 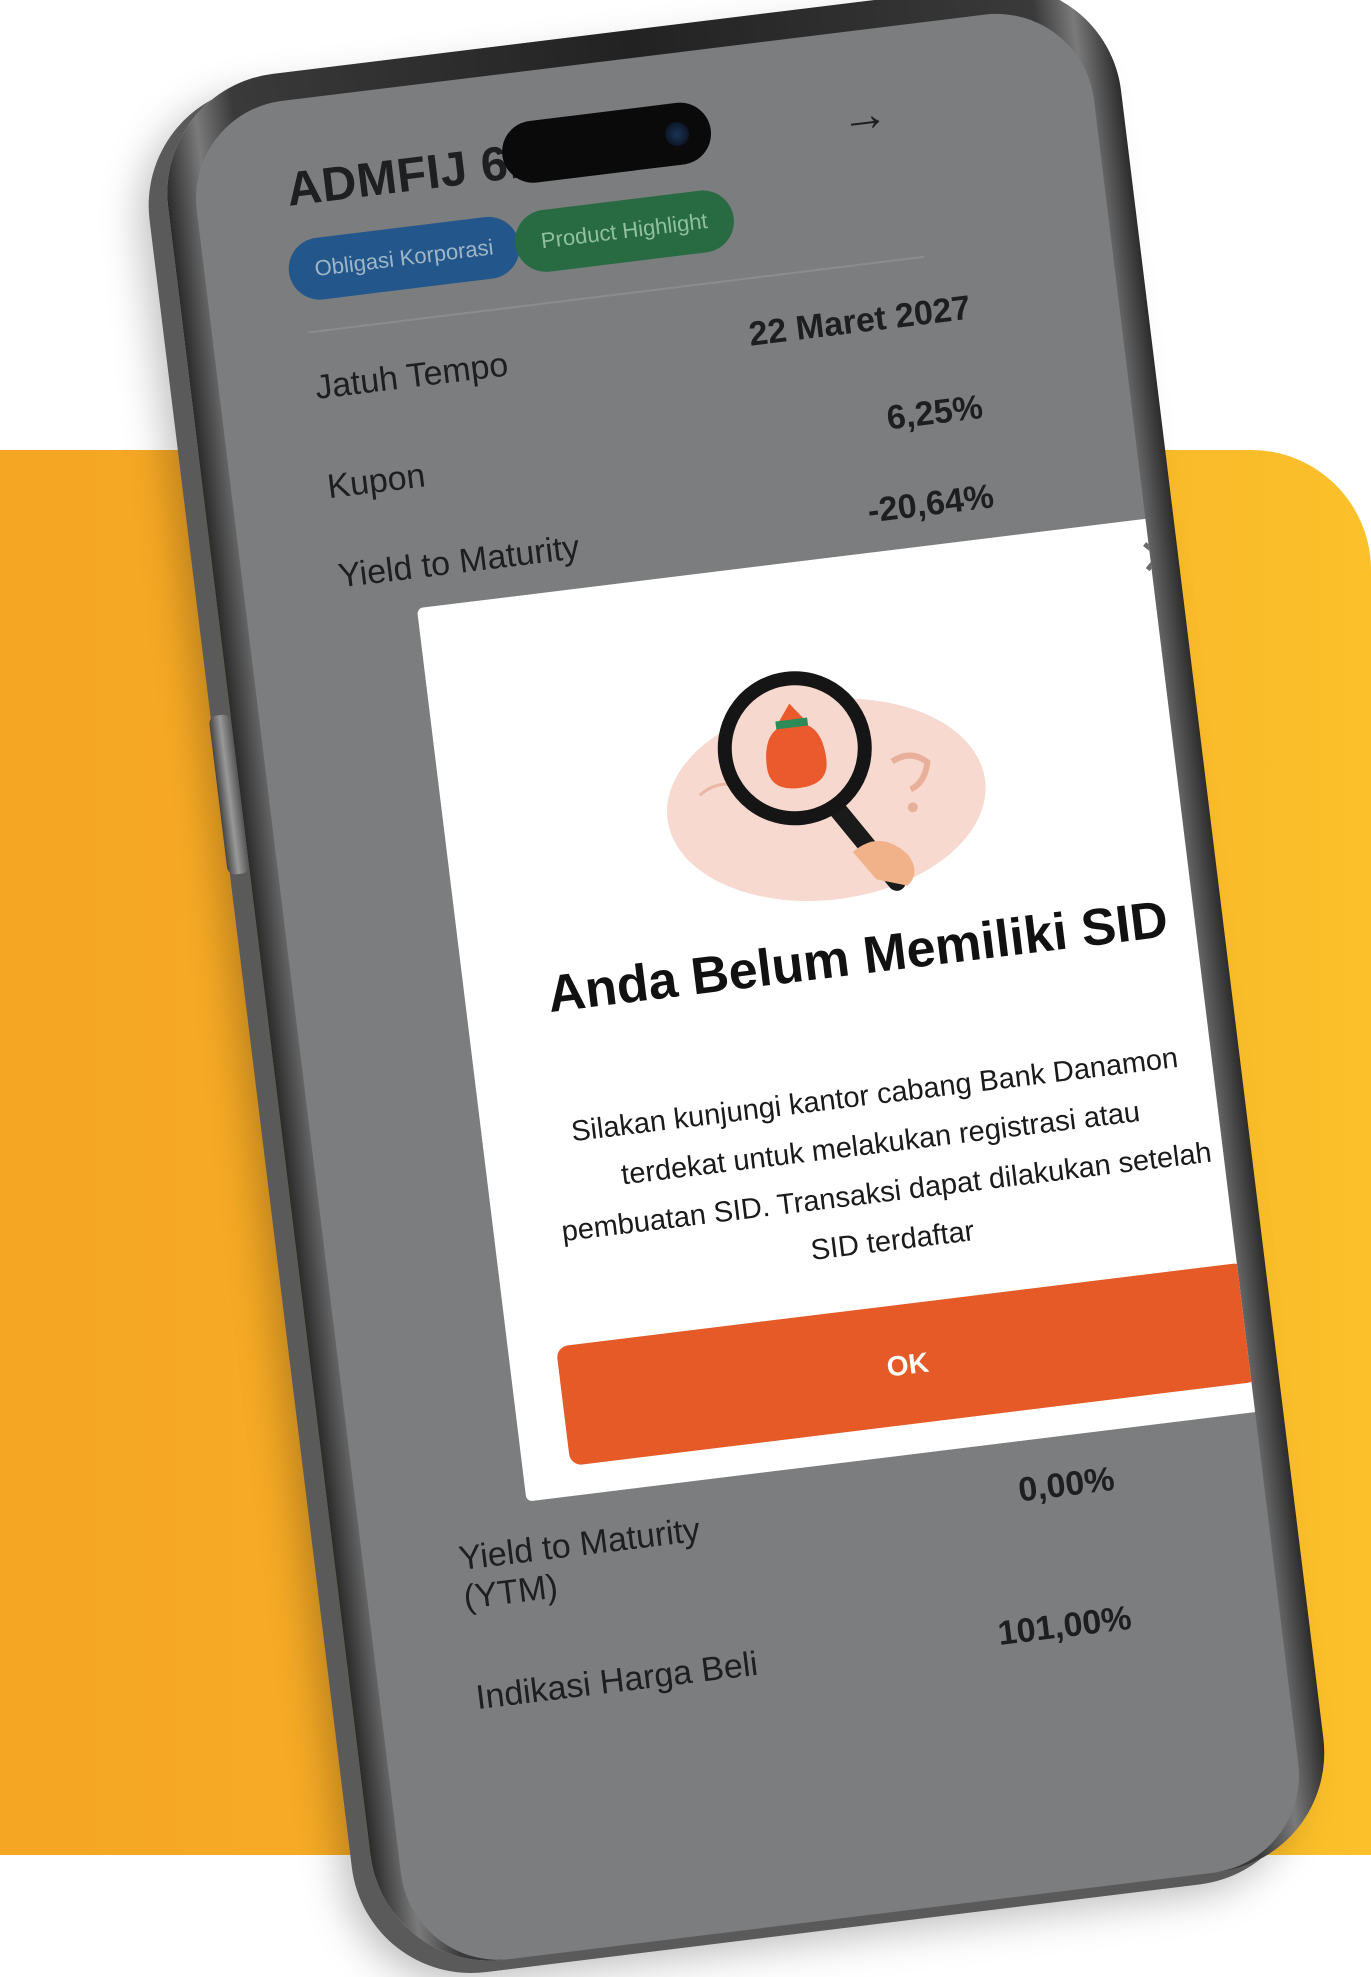 What do you see at coordinates (677, 134) in the screenshot?
I see `camera-icon` at bounding box center [677, 134].